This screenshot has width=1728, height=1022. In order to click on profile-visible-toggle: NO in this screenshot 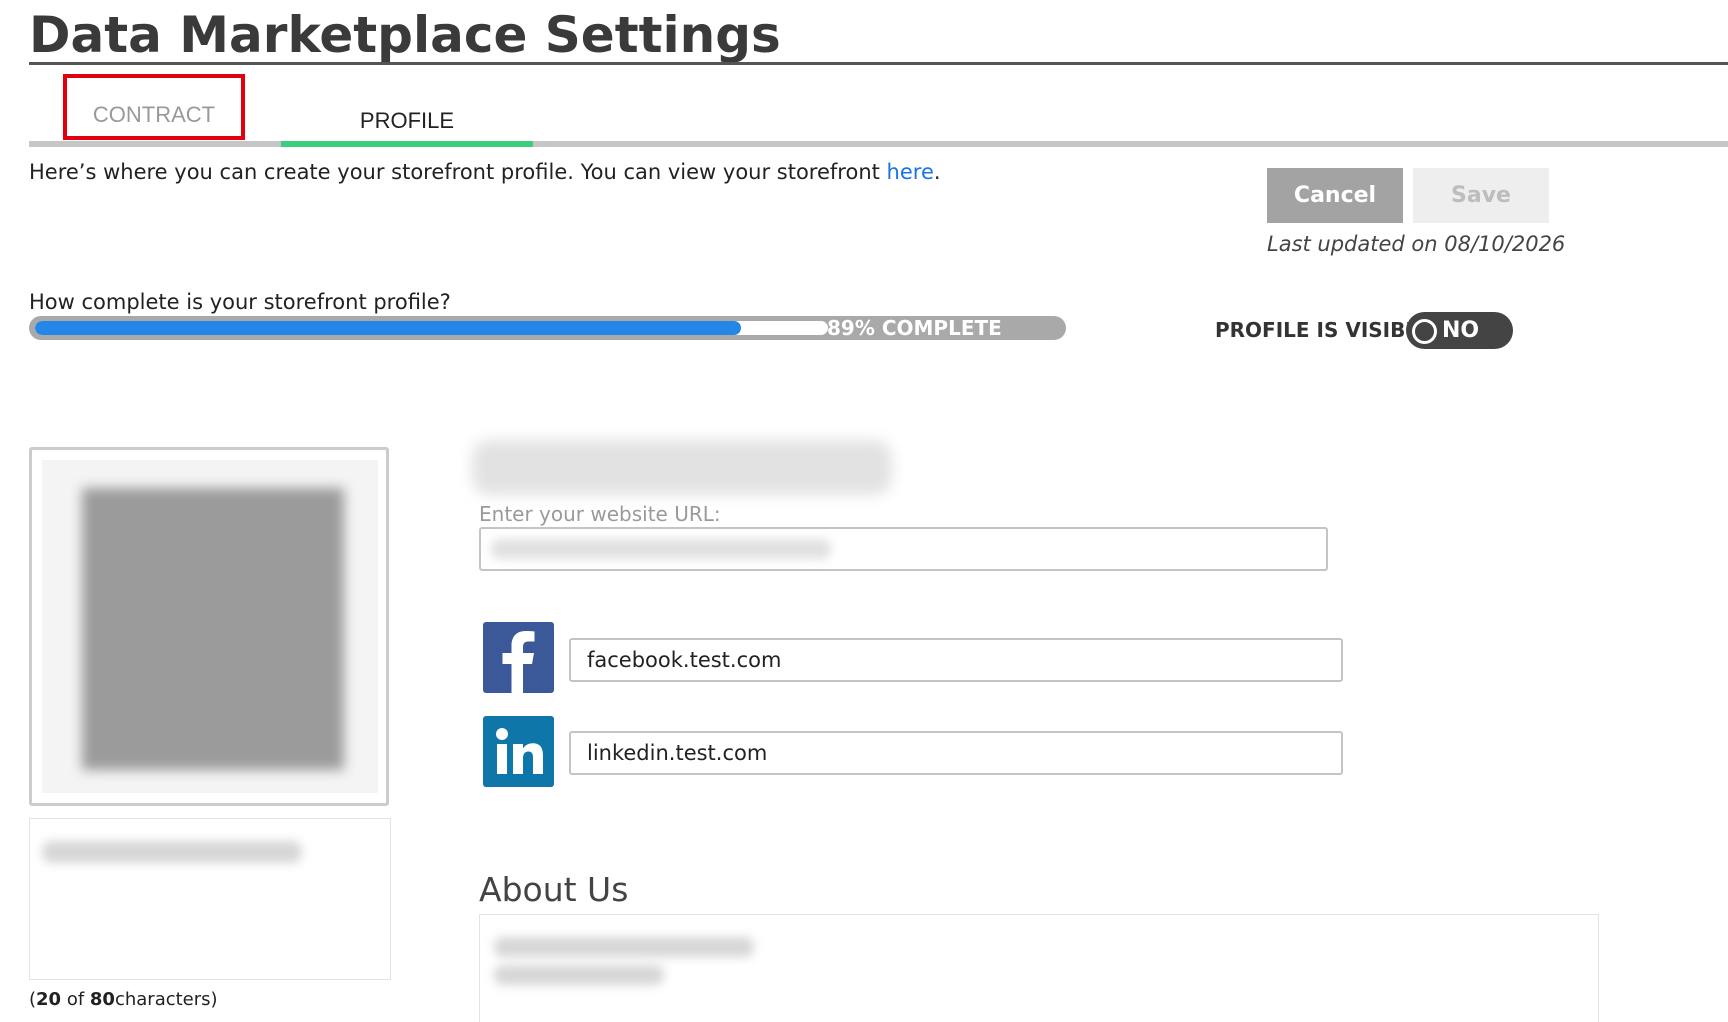, I will do `click(1459, 330)`.